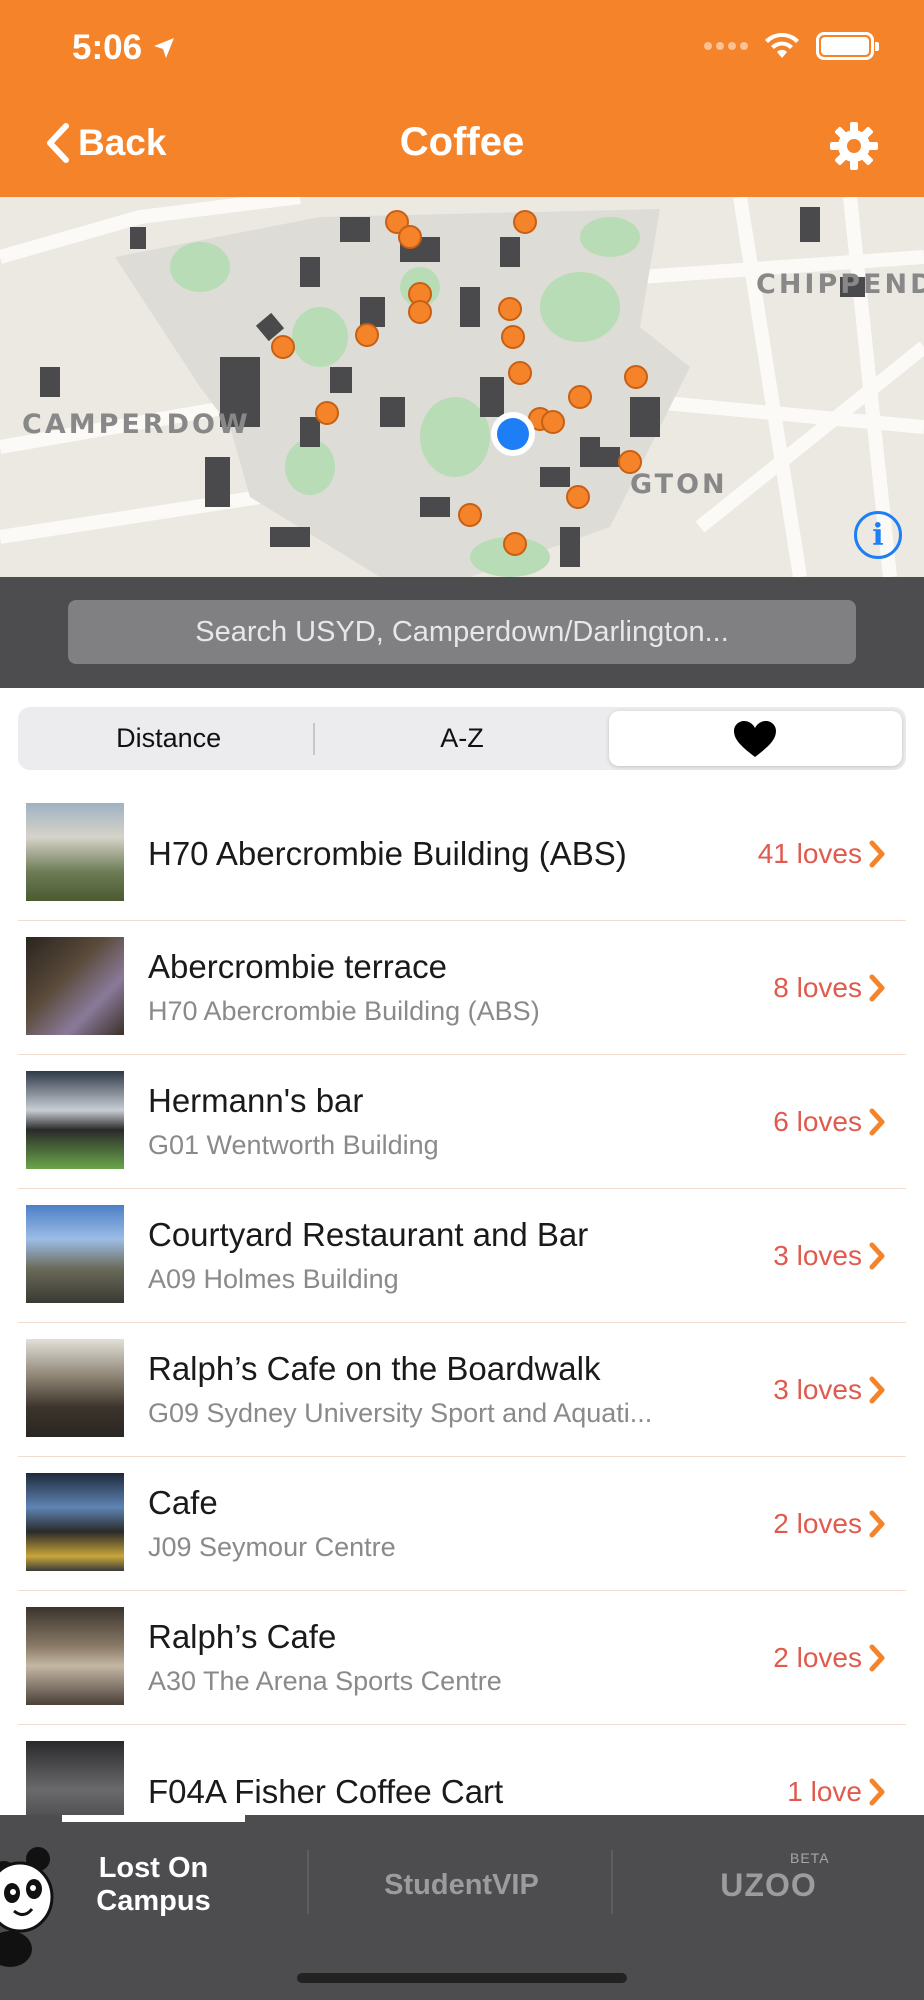 This screenshot has width=924, height=2000. What do you see at coordinates (679, 484) in the screenshot?
I see `map-label-darlington: GTON` at bounding box center [679, 484].